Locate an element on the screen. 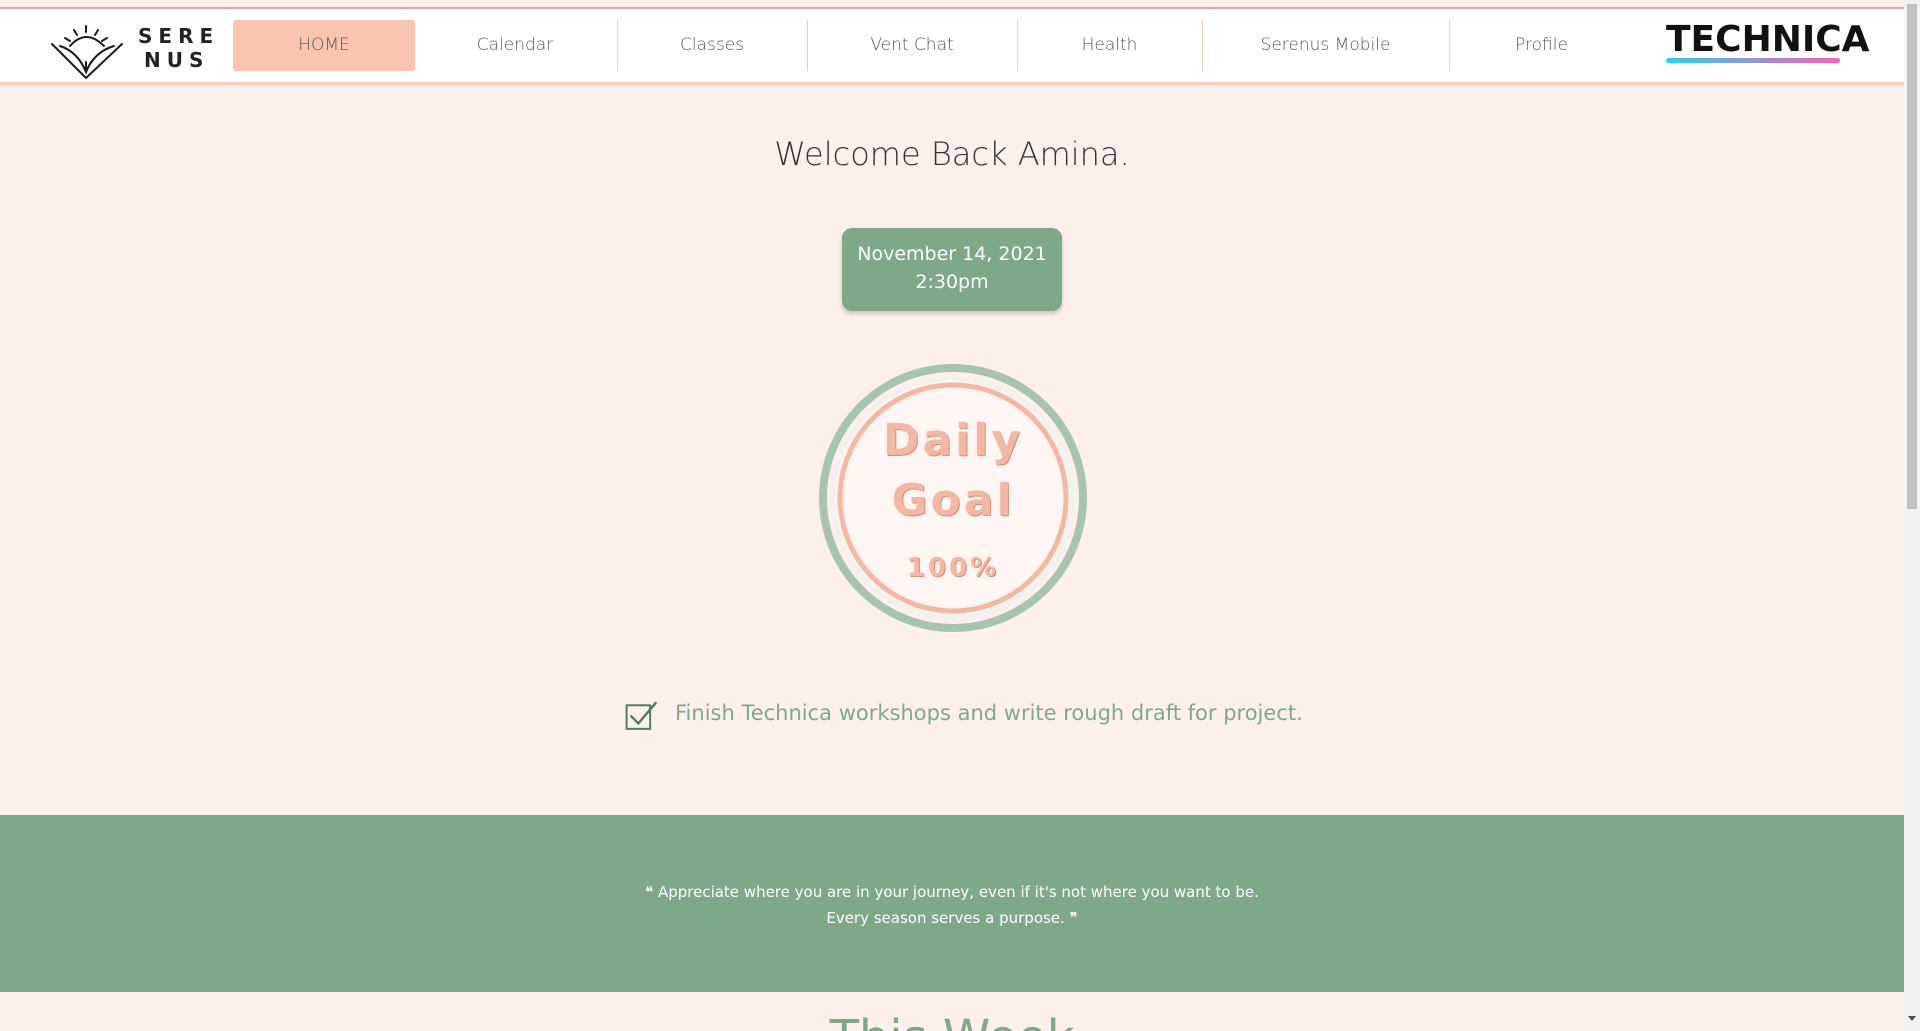 Image resolution: width=1920 pixels, height=1031 pixels. nav-health: Health is located at coordinates (1109, 45).